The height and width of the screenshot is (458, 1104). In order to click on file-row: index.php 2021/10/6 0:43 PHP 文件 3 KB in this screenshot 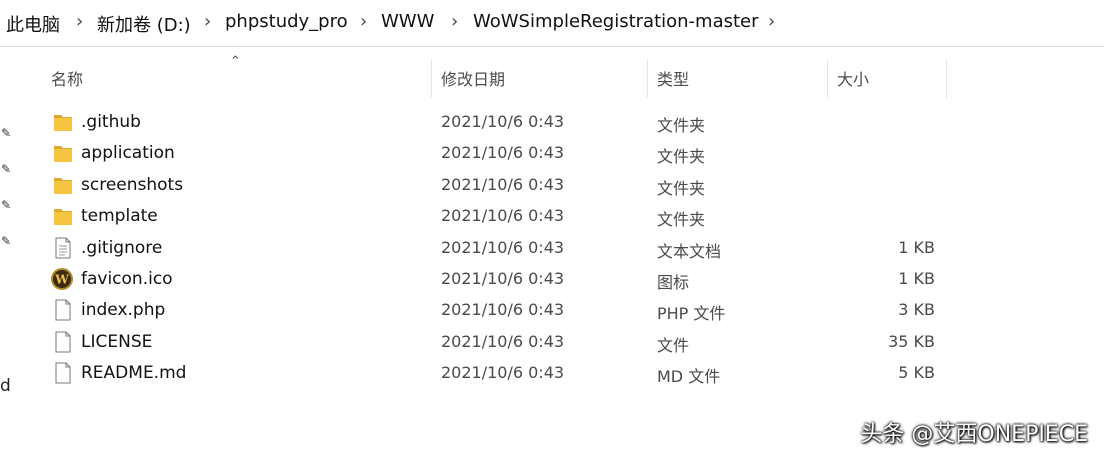, I will do `click(552, 310)`.